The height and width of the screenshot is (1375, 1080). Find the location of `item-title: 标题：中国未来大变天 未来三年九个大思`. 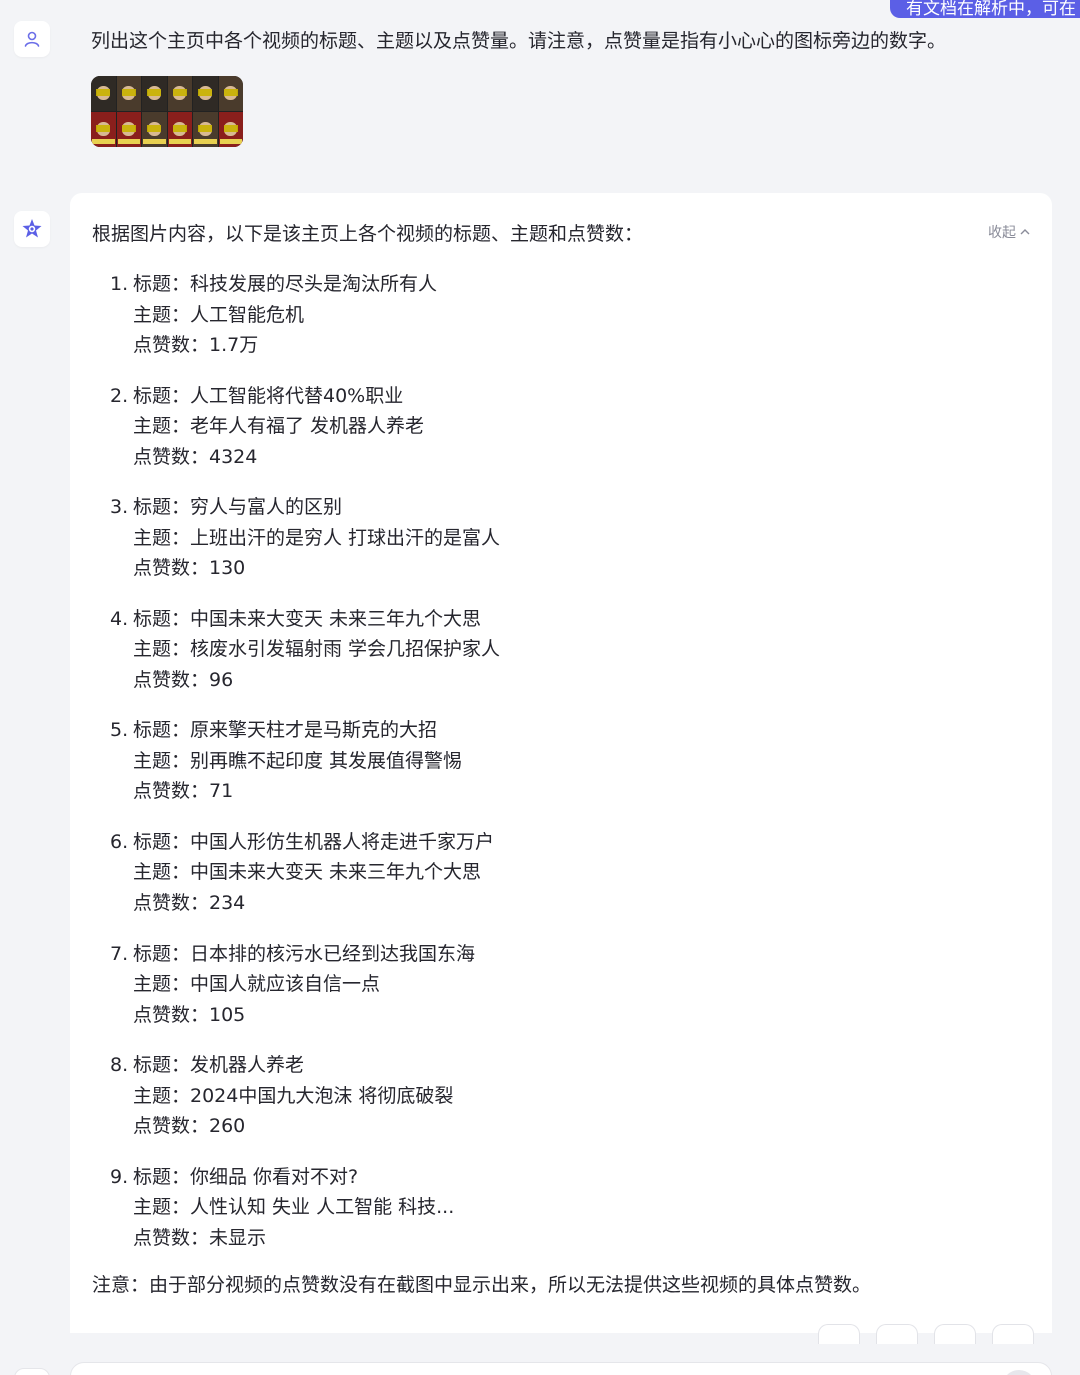

item-title: 标题：中国未来大变天 未来三年九个大思 is located at coordinates (307, 618).